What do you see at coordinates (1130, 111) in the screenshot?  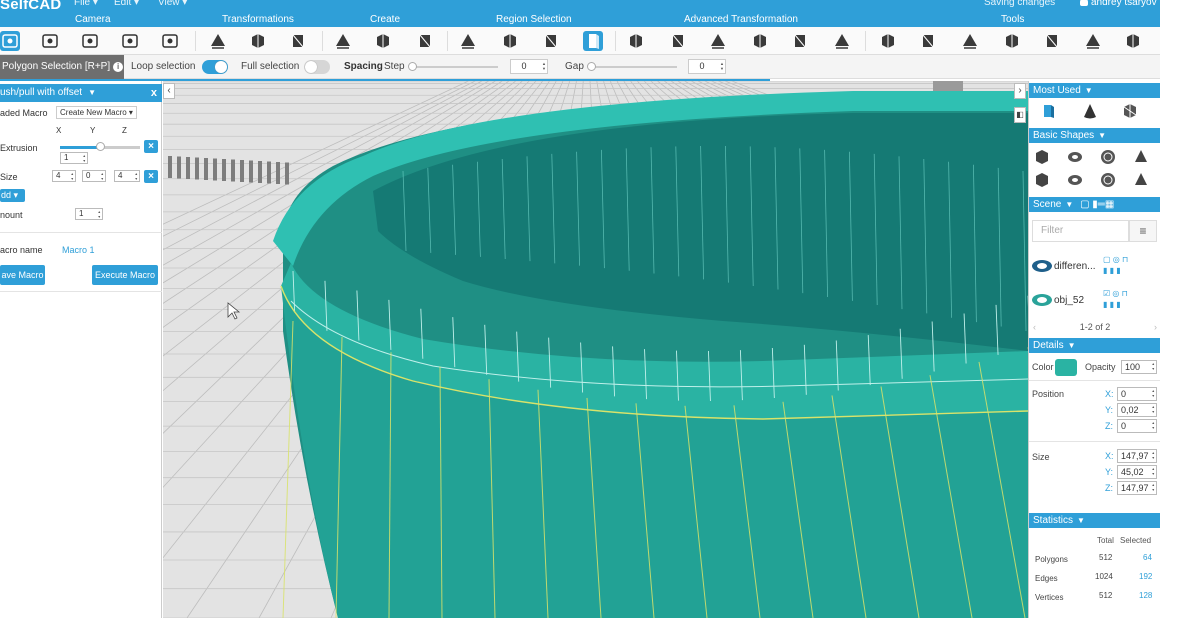 I see `boolean-icon` at bounding box center [1130, 111].